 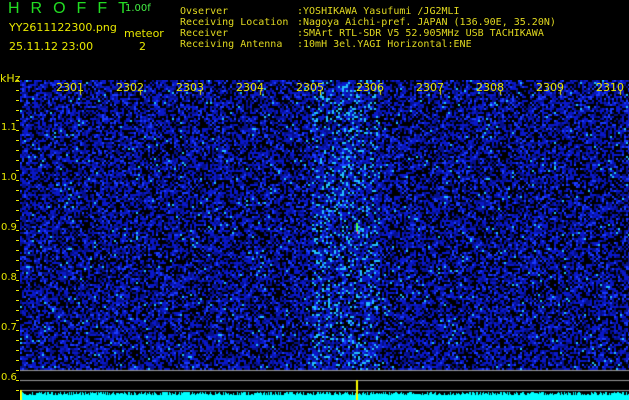 I want to click on freq-label: 0.7, so click(x=9, y=327).